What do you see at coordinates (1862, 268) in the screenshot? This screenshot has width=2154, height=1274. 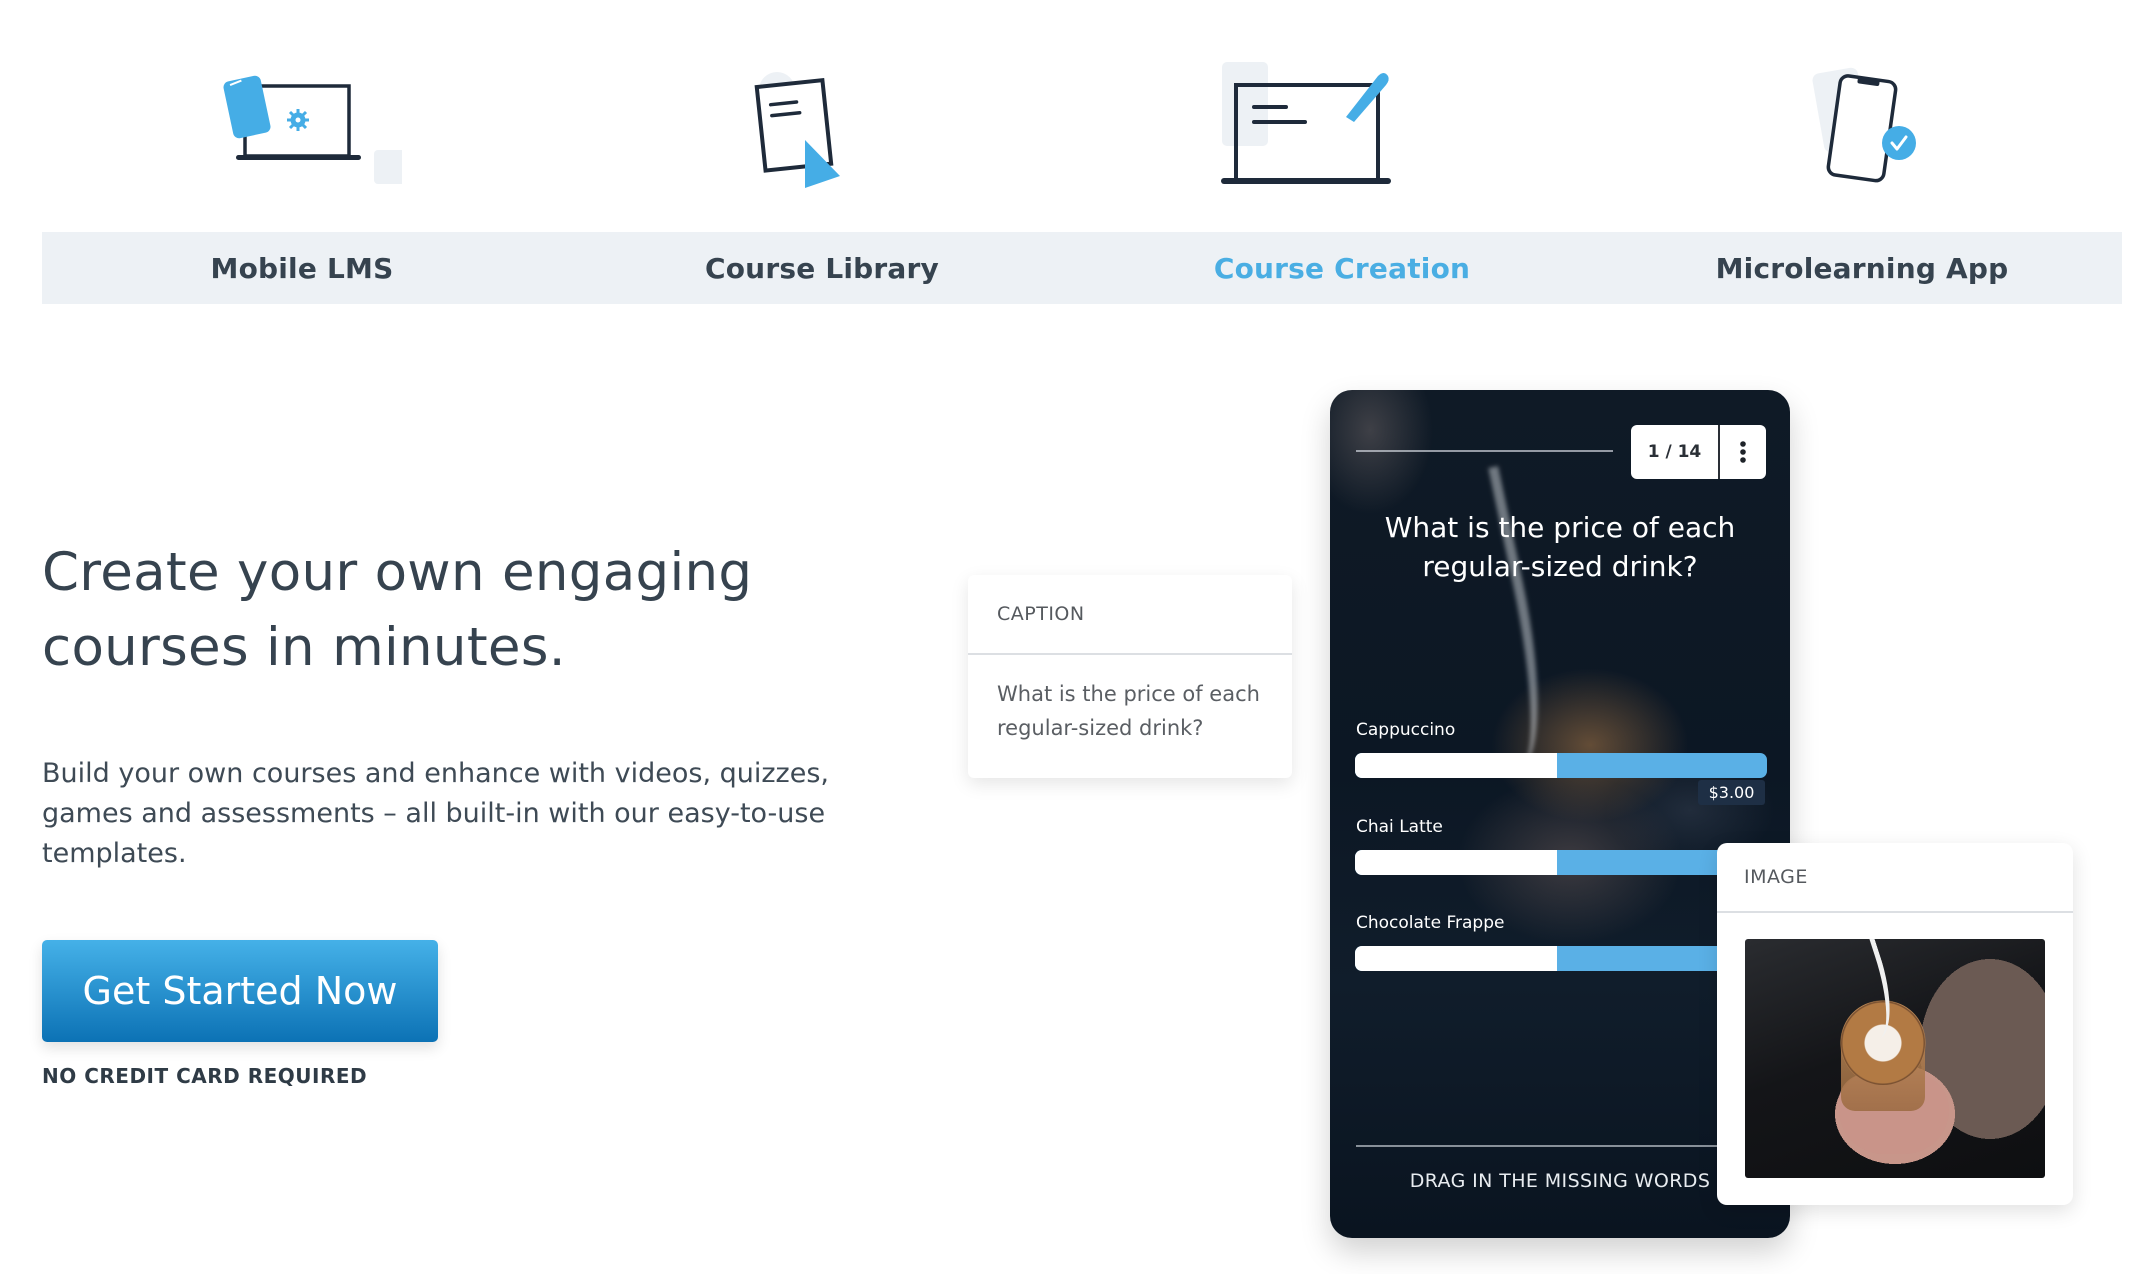 I see `tab-microlearning-app: Microlearning App` at bounding box center [1862, 268].